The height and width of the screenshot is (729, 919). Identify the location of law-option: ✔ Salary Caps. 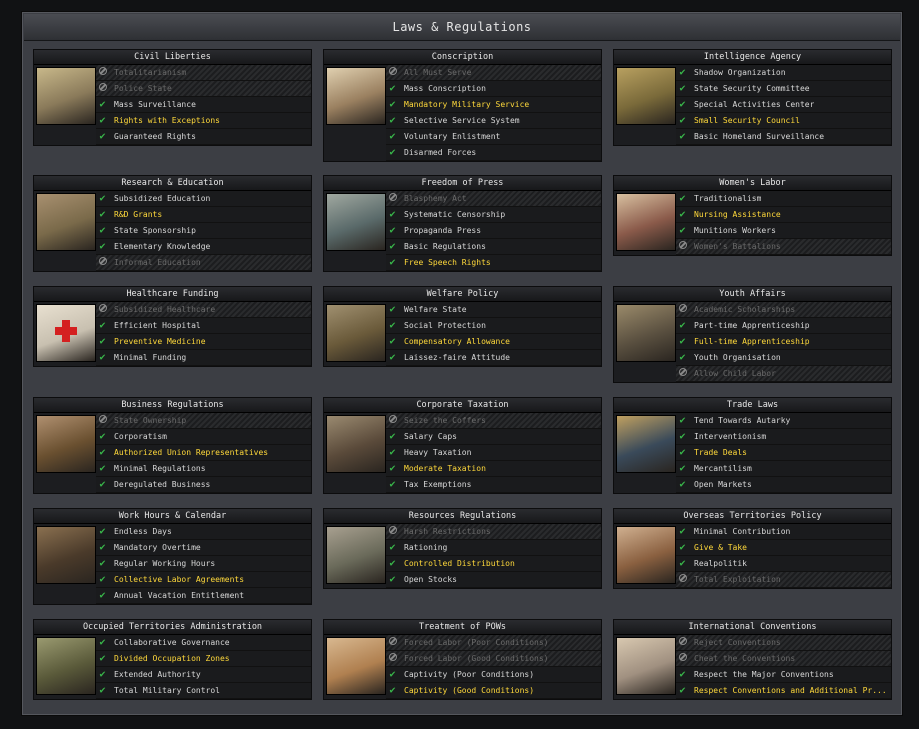
(493, 437).